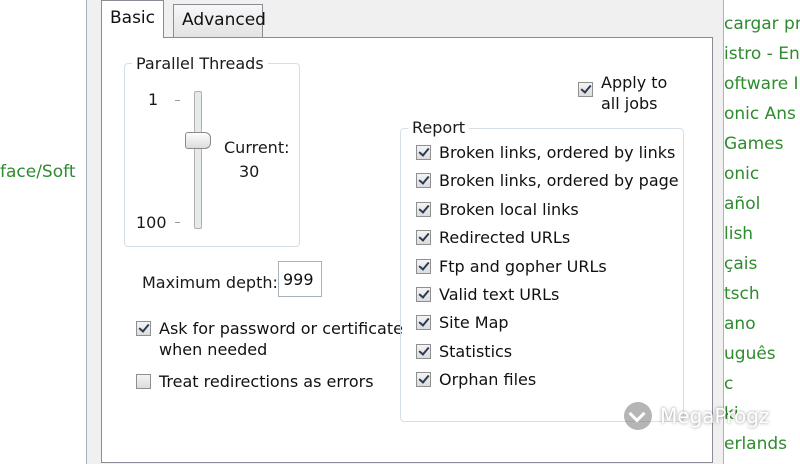  Describe the element at coordinates (300, 279) in the screenshot. I see `max-depth-input` at that location.